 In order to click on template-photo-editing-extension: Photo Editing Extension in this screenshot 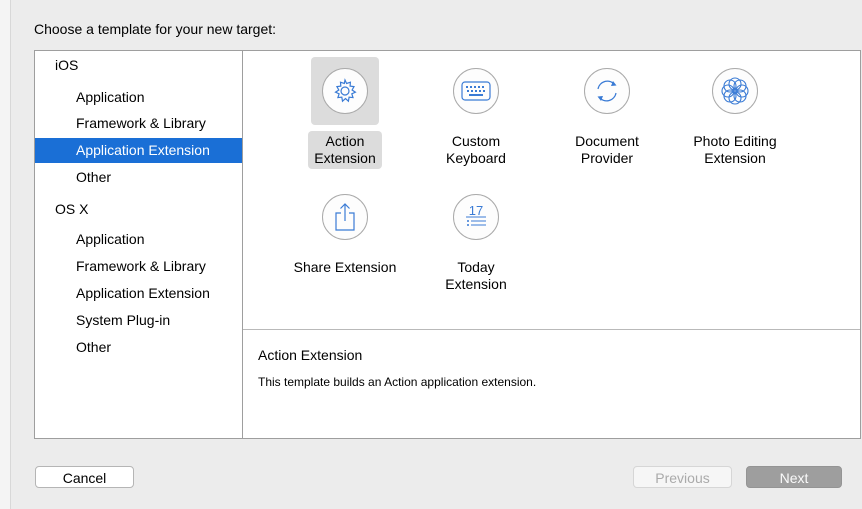, I will do `click(735, 113)`.